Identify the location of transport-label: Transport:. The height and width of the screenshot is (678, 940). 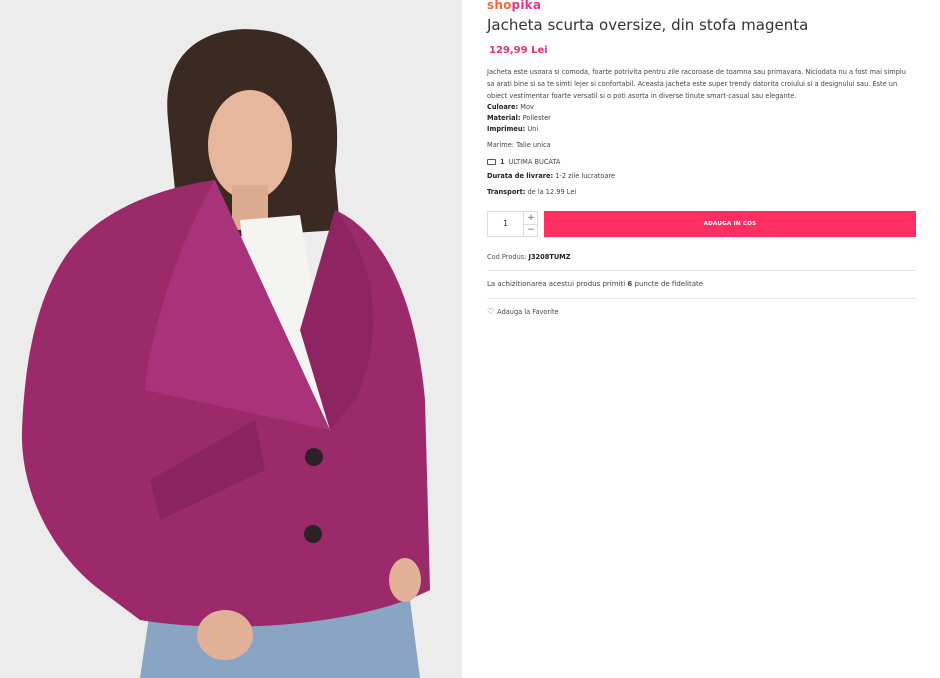
(506, 192).